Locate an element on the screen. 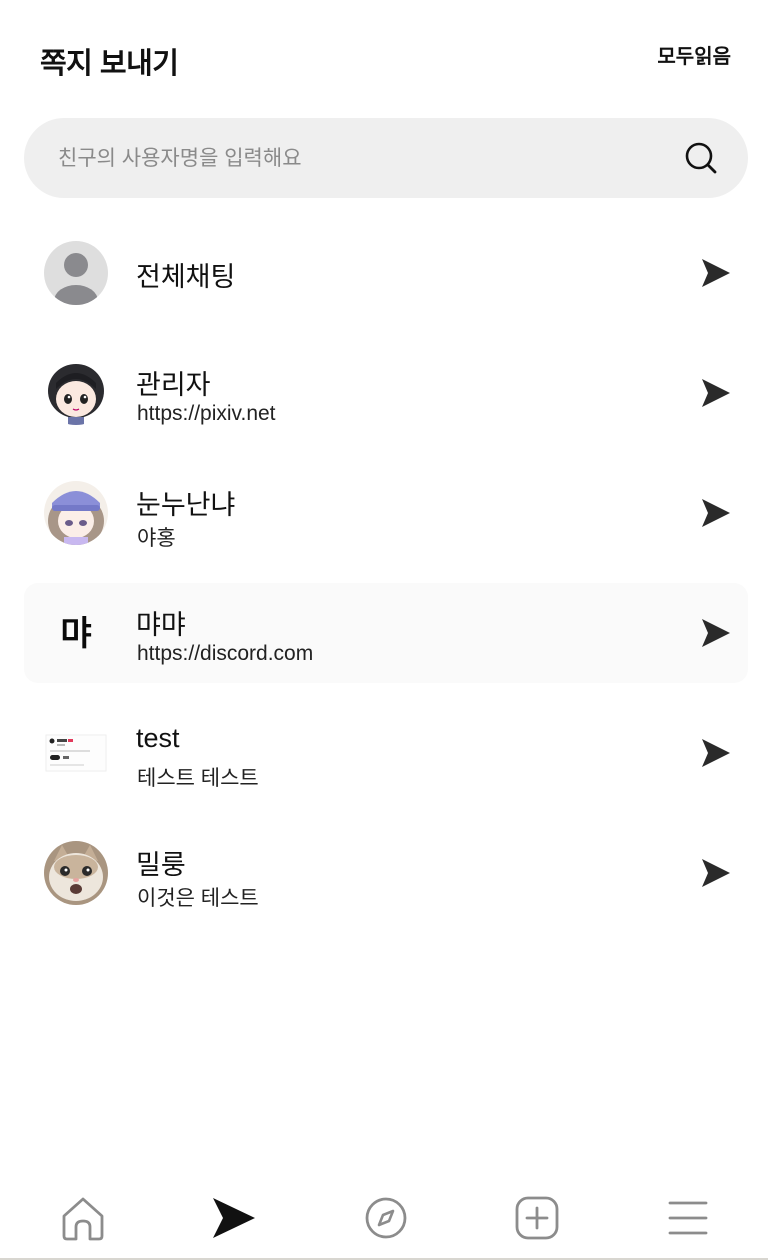 This screenshot has height=1260, width=768. chat-item-subtitle: https://discord.com is located at coordinates (225, 653).